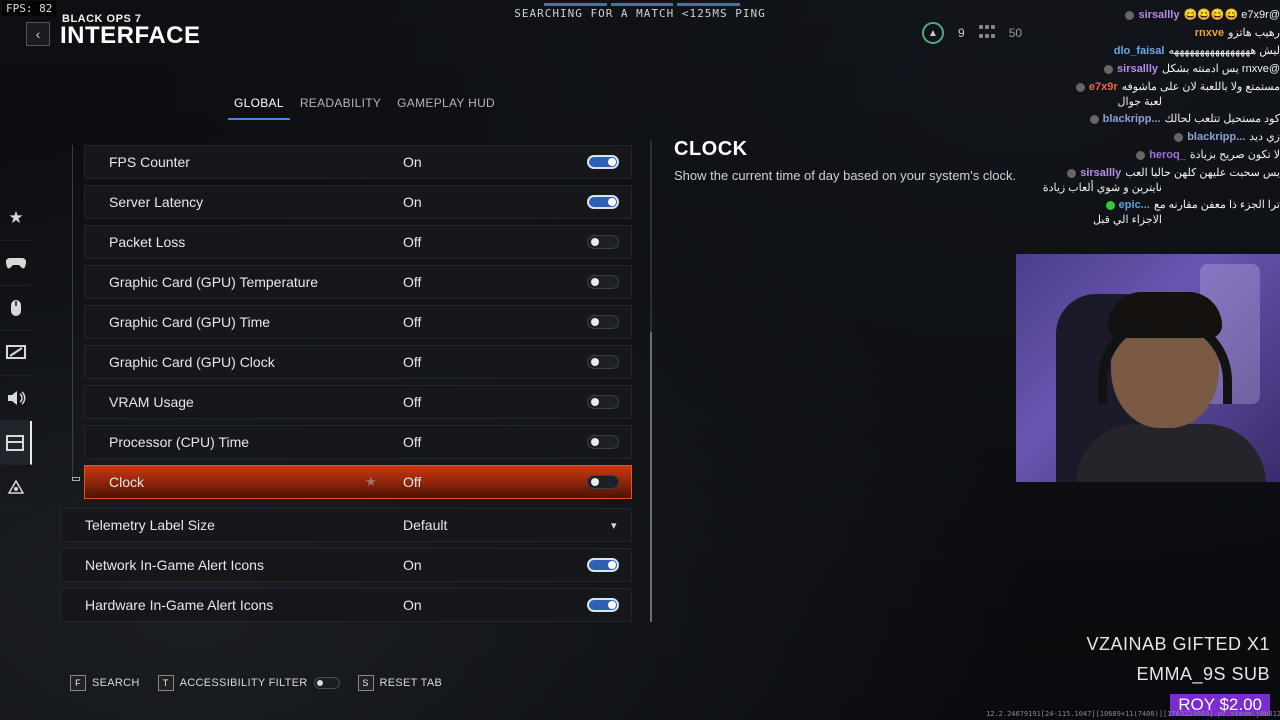  I want to click on chat-text: كود مستحيل تتلعب لحالك, so click(1222, 119).